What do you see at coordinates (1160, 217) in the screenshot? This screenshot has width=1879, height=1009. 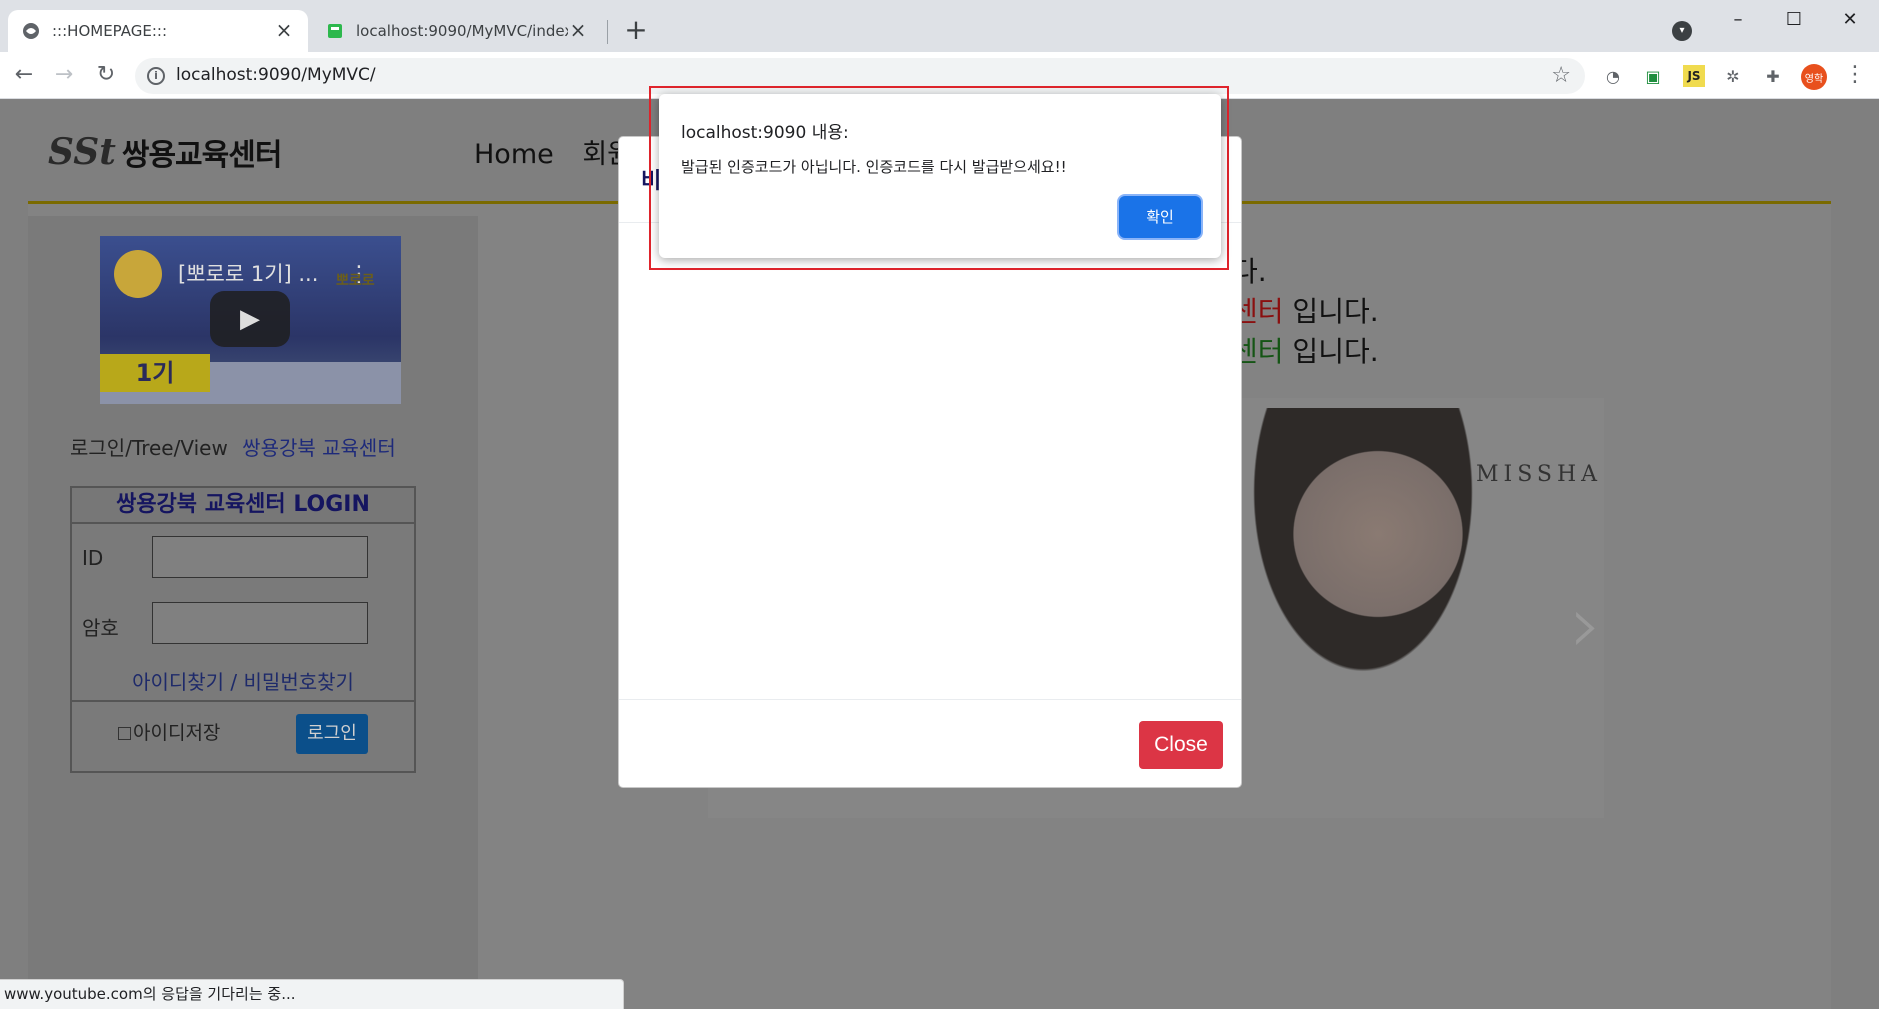 I see `alert-ok-button: 확인` at bounding box center [1160, 217].